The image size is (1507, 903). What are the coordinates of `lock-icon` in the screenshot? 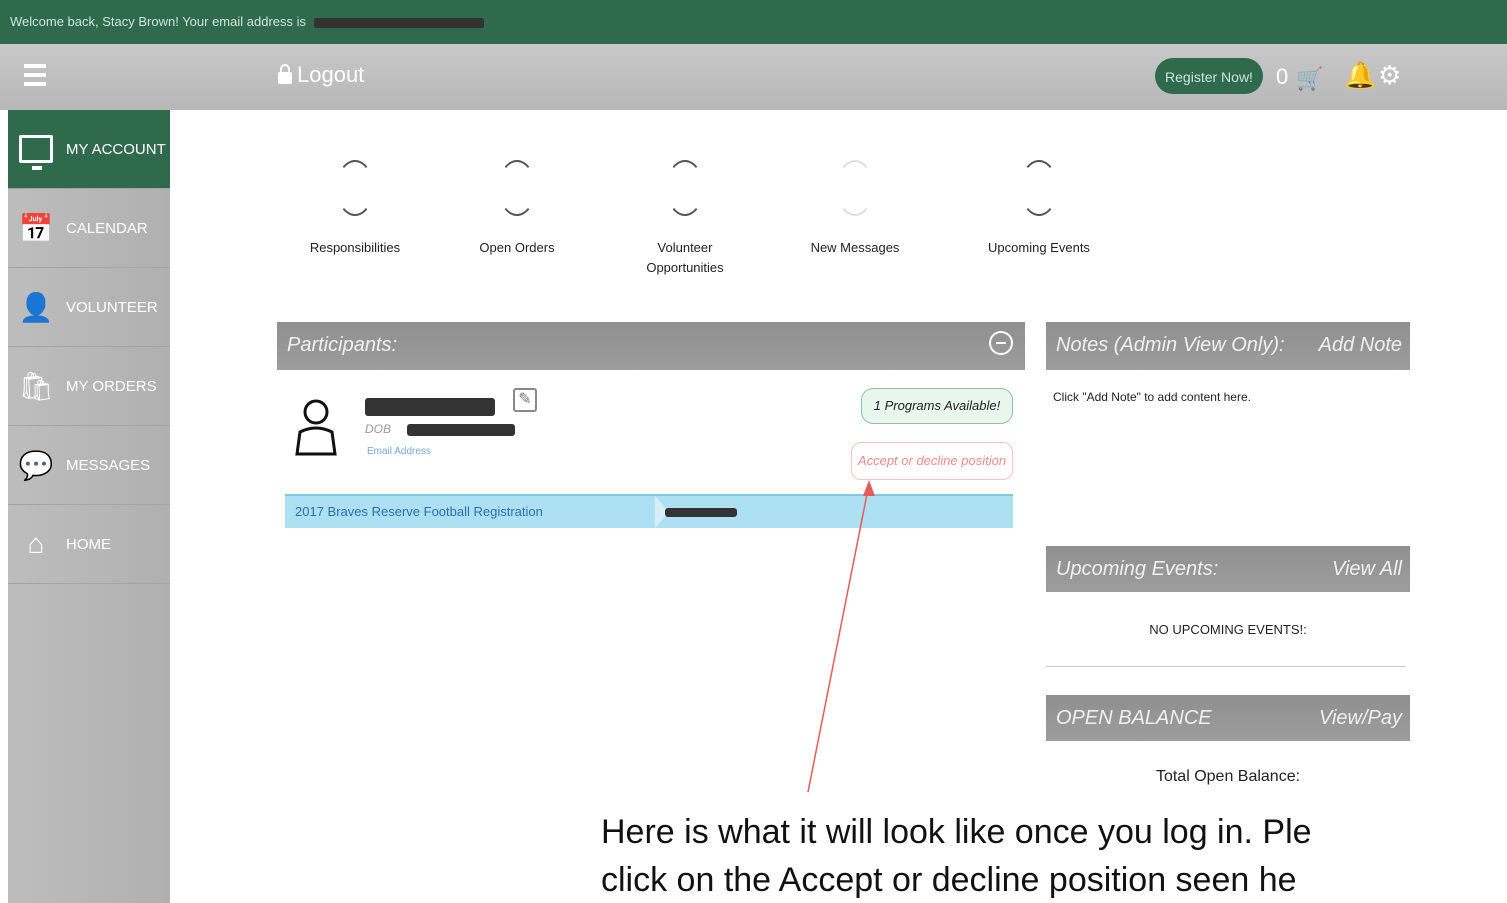 It's located at (285, 74).